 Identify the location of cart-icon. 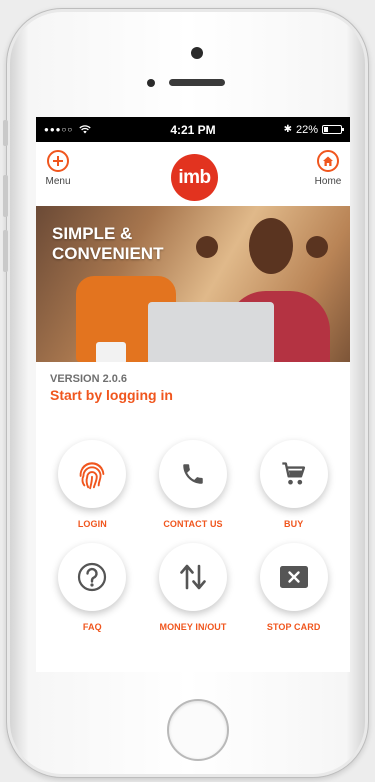
(293, 473).